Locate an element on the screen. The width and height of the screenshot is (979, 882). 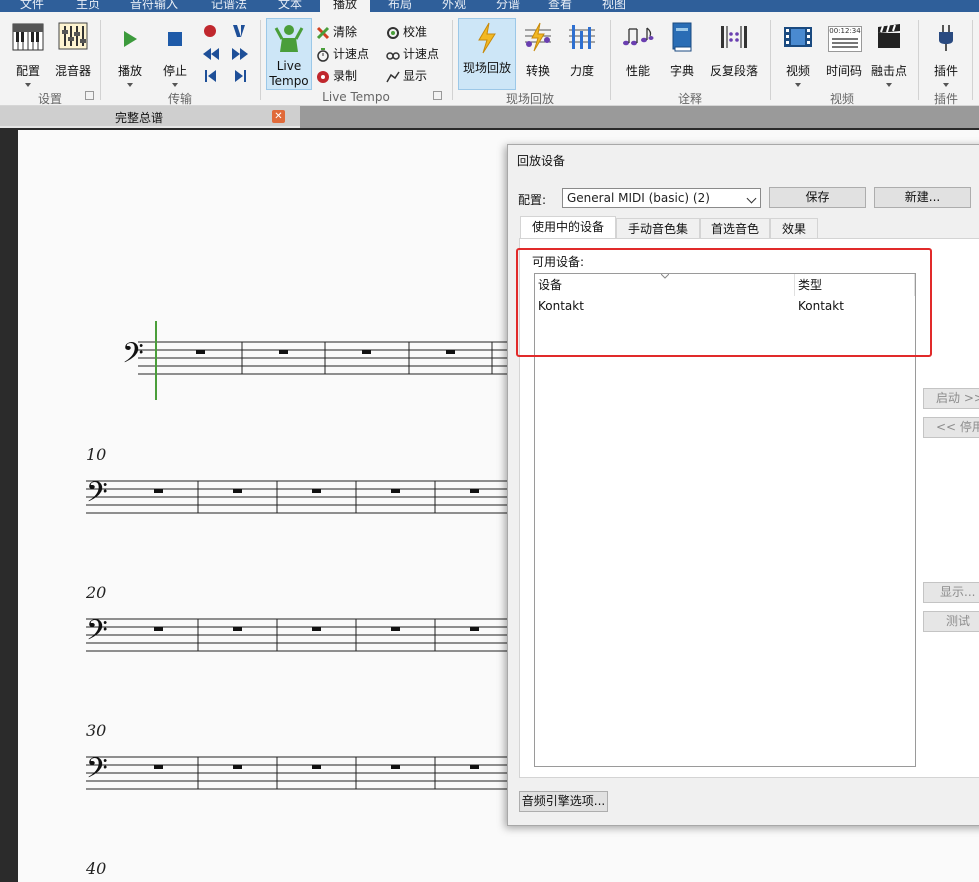
config-button: 配置 is located at coordinates (28, 52).